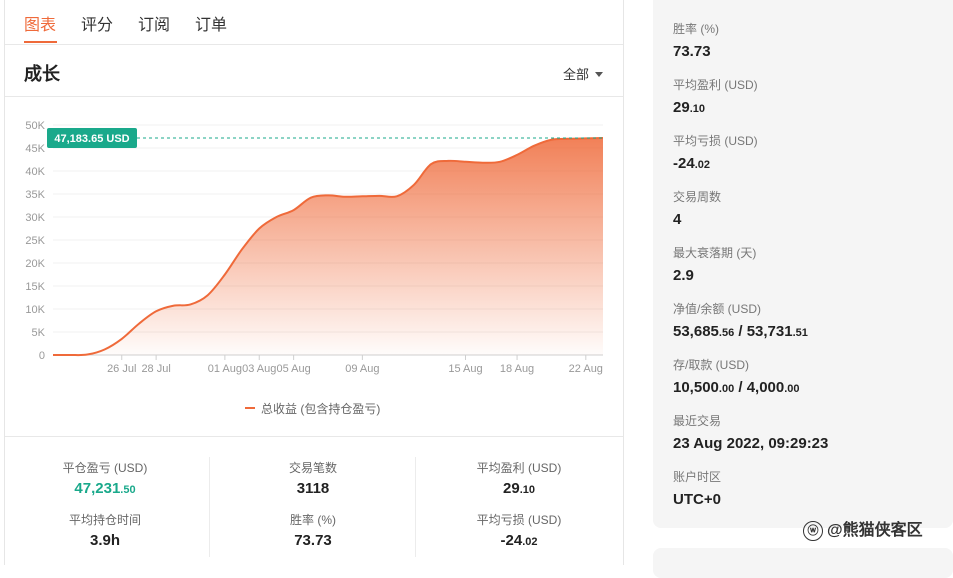 This screenshot has width=953, height=578. I want to click on section-title: 成长, so click(42, 74).